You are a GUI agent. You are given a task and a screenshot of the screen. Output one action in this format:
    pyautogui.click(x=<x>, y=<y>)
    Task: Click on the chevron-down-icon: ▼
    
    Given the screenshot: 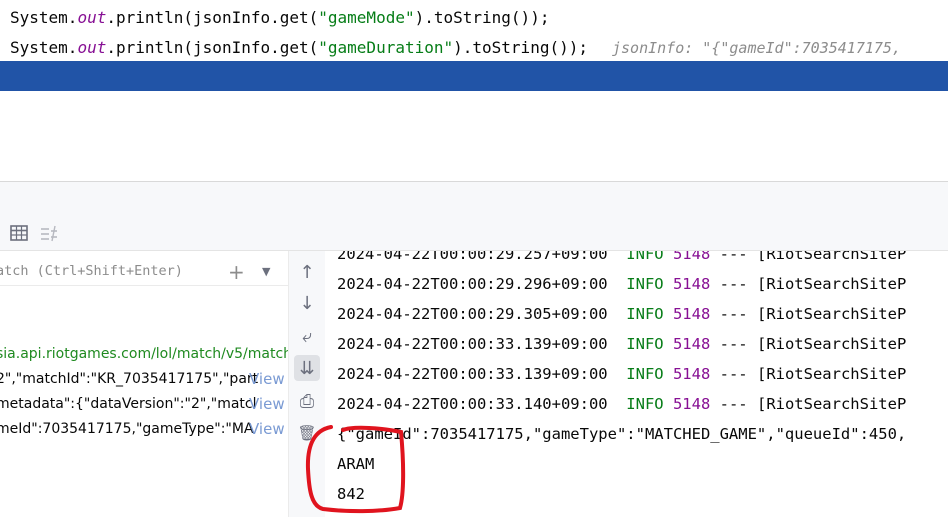 What is the action you would take?
    pyautogui.click(x=266, y=271)
    